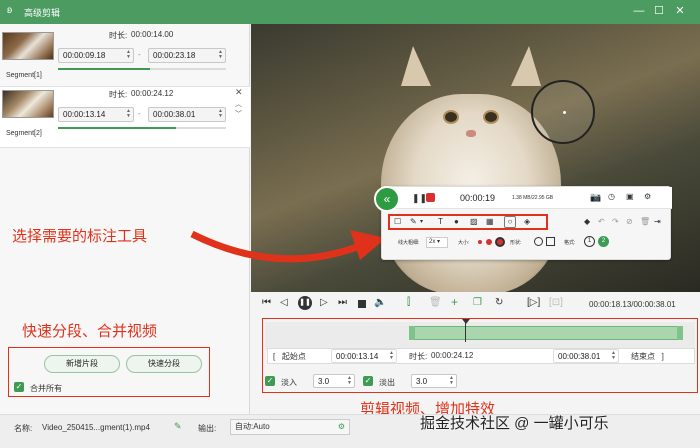  Describe the element at coordinates (589, 241) in the screenshot. I see `style-option-1: 1` at that location.